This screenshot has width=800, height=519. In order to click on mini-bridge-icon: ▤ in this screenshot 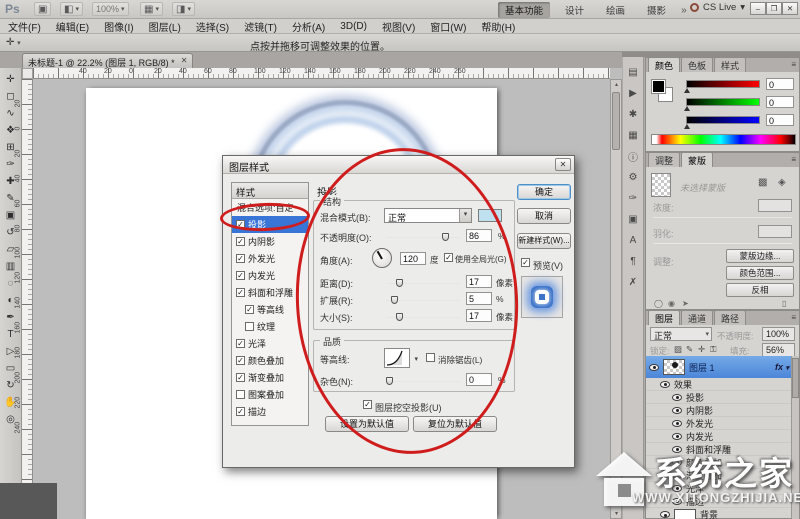, I will do `click(633, 72)`.